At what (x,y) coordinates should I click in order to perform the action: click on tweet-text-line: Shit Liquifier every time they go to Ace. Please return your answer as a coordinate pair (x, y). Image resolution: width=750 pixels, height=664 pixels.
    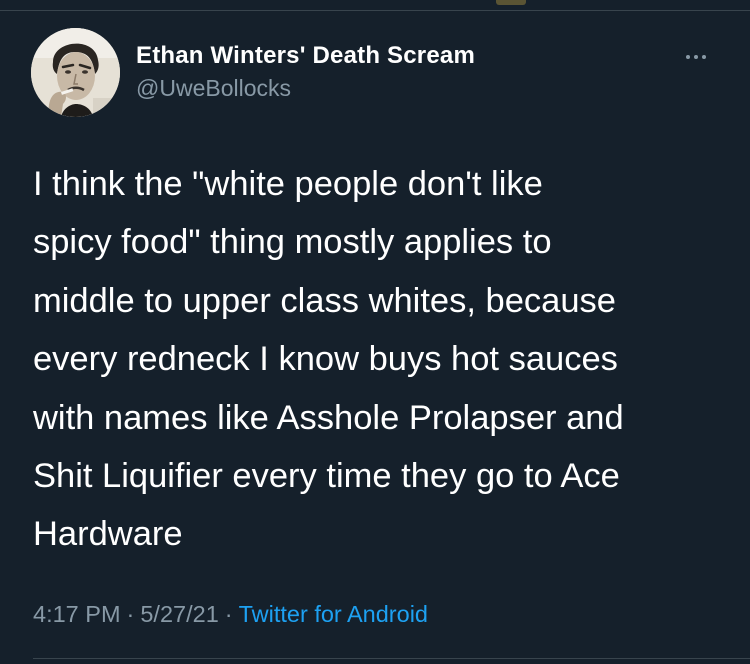
    Looking at the image, I should click on (326, 476).